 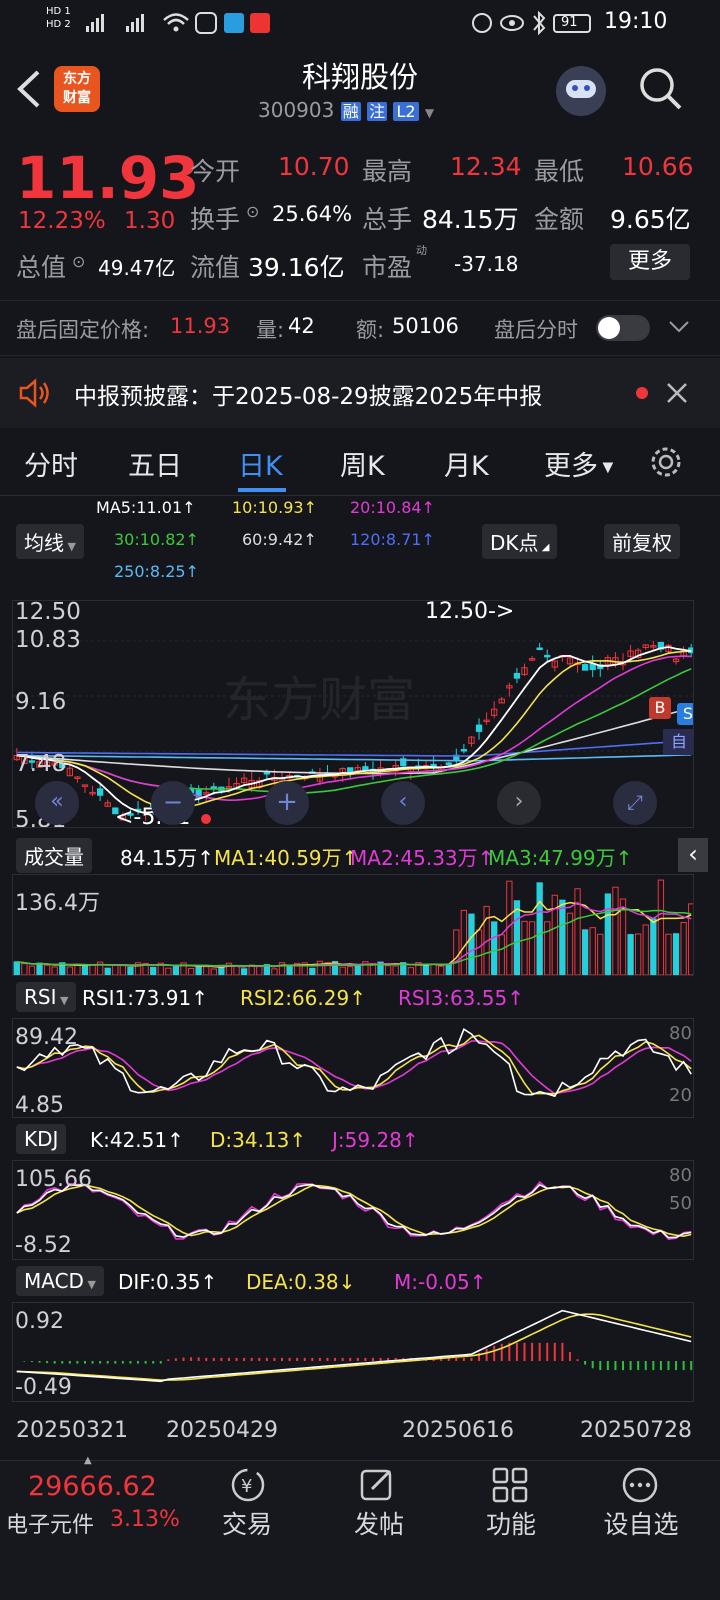 What do you see at coordinates (661, 89) in the screenshot?
I see `search-icon` at bounding box center [661, 89].